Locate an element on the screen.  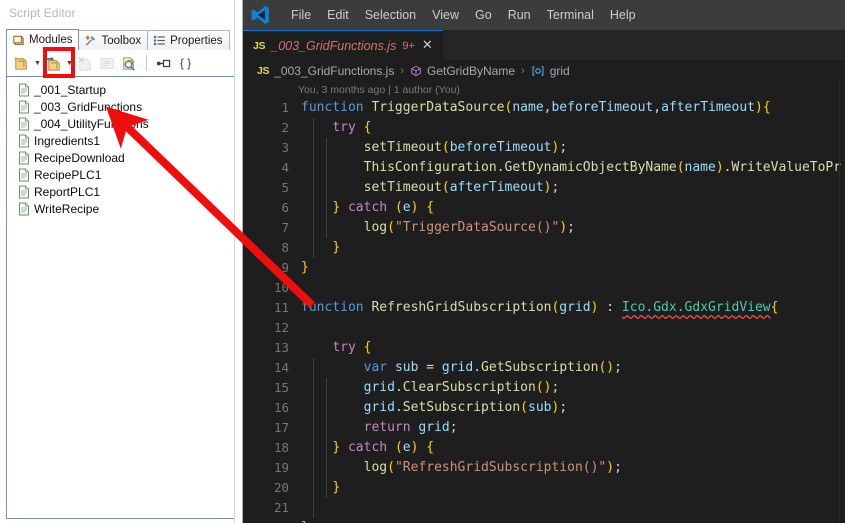
menu-terminal: Terminal is located at coordinates (570, 15).